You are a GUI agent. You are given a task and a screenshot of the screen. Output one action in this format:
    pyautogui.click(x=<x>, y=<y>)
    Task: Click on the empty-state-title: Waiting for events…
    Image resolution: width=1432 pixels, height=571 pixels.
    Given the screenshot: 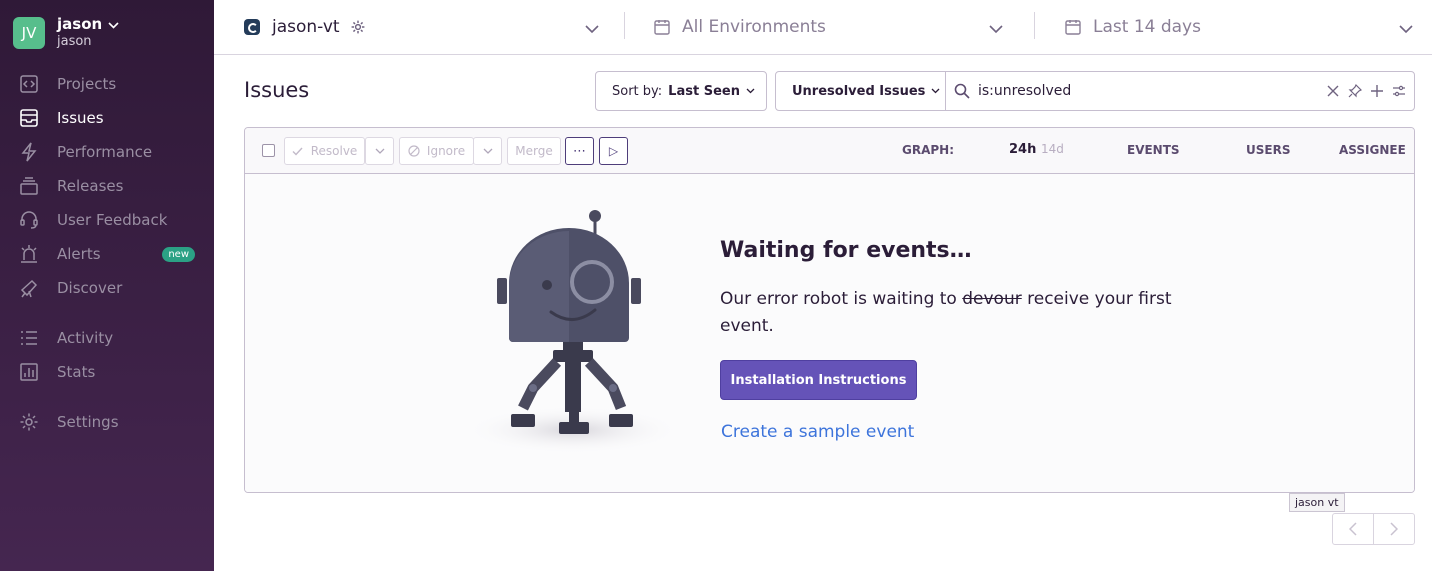 What is the action you would take?
    pyautogui.click(x=846, y=250)
    